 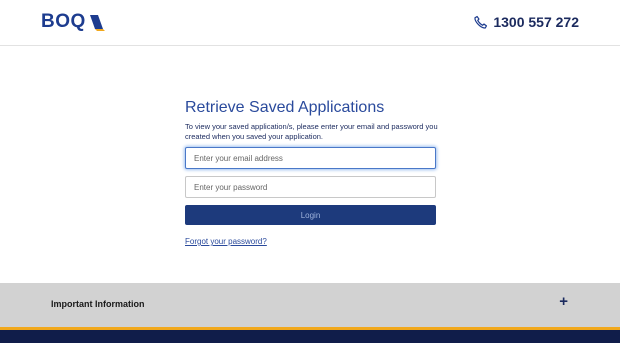 What do you see at coordinates (63, 21) in the screenshot?
I see `logo-text: BOQ` at bounding box center [63, 21].